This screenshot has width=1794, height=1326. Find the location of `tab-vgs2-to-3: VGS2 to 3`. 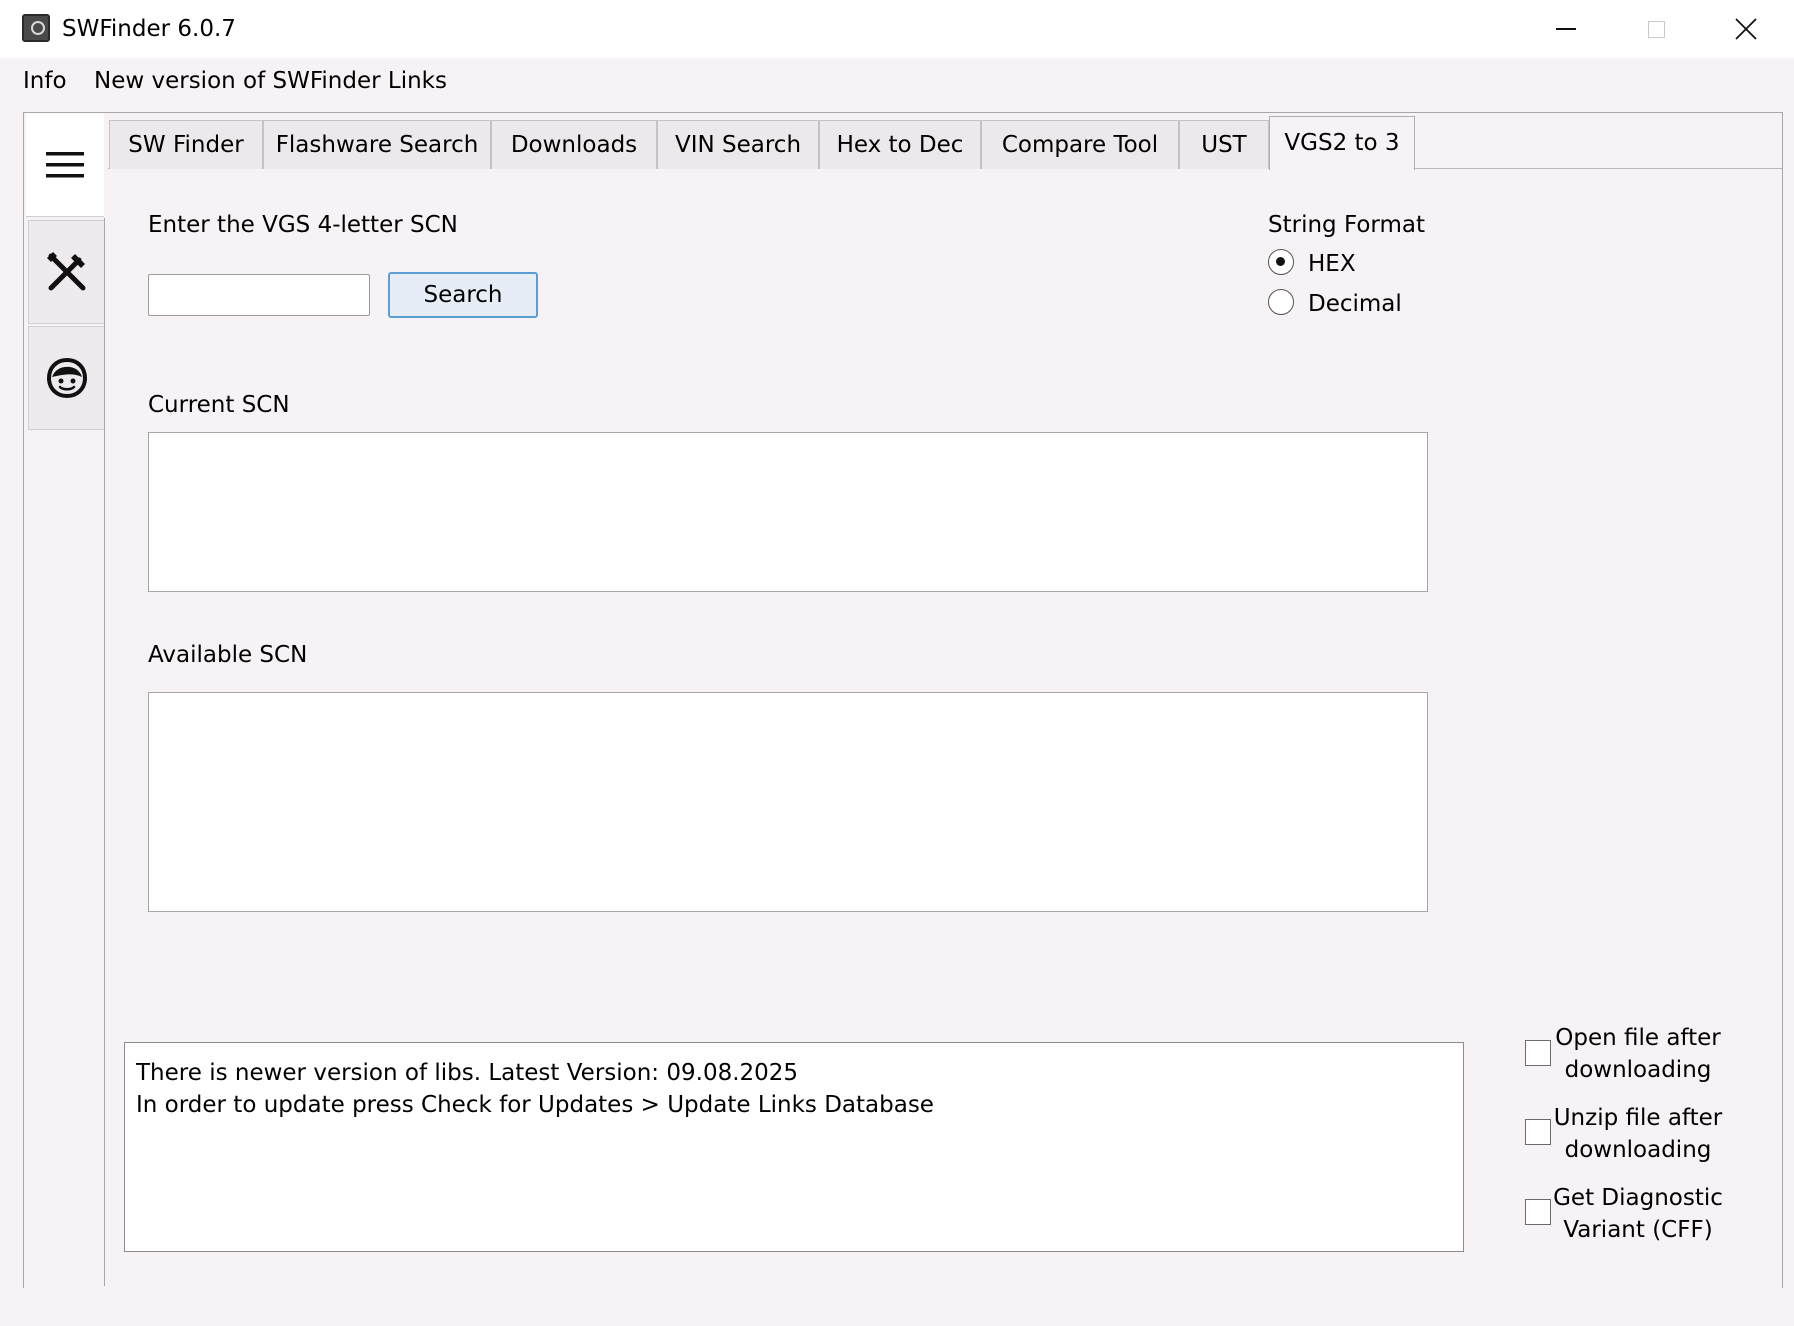

tab-vgs2-to-3: VGS2 to 3 is located at coordinates (1342, 143).